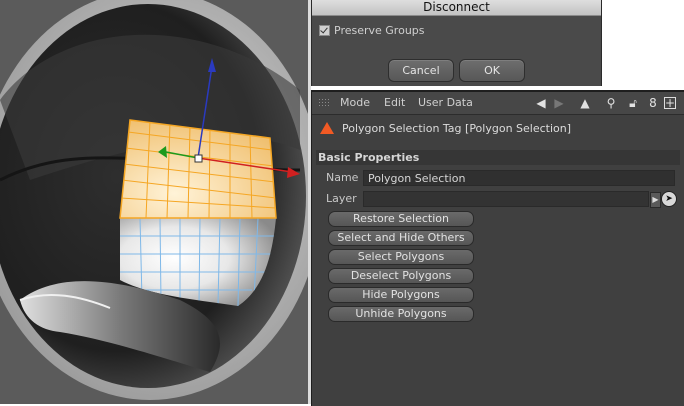 This screenshot has width=684, height=406. Describe the element at coordinates (445, 103) in the screenshot. I see `menu-user-data: User Data` at that location.